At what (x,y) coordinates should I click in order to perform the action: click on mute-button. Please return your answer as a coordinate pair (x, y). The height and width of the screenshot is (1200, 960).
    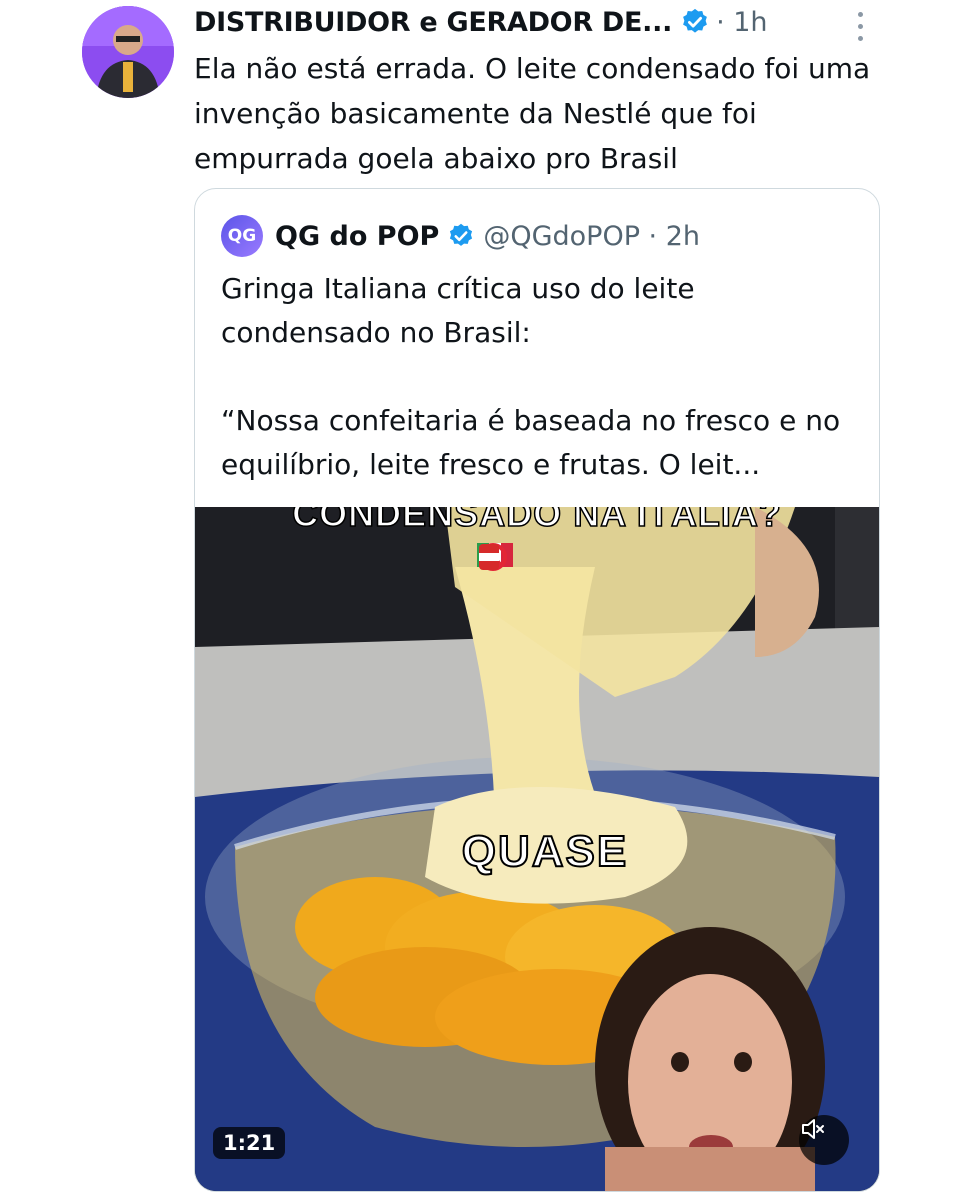
    Looking at the image, I should click on (824, 1140).